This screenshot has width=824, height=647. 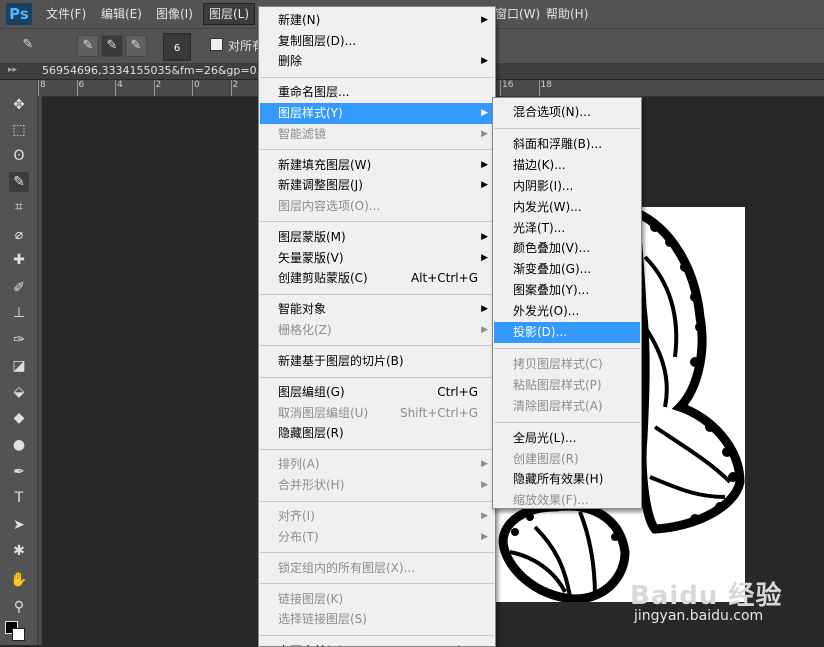 What do you see at coordinates (19, 445) in the screenshot?
I see `tool-icon-13: ●` at bounding box center [19, 445].